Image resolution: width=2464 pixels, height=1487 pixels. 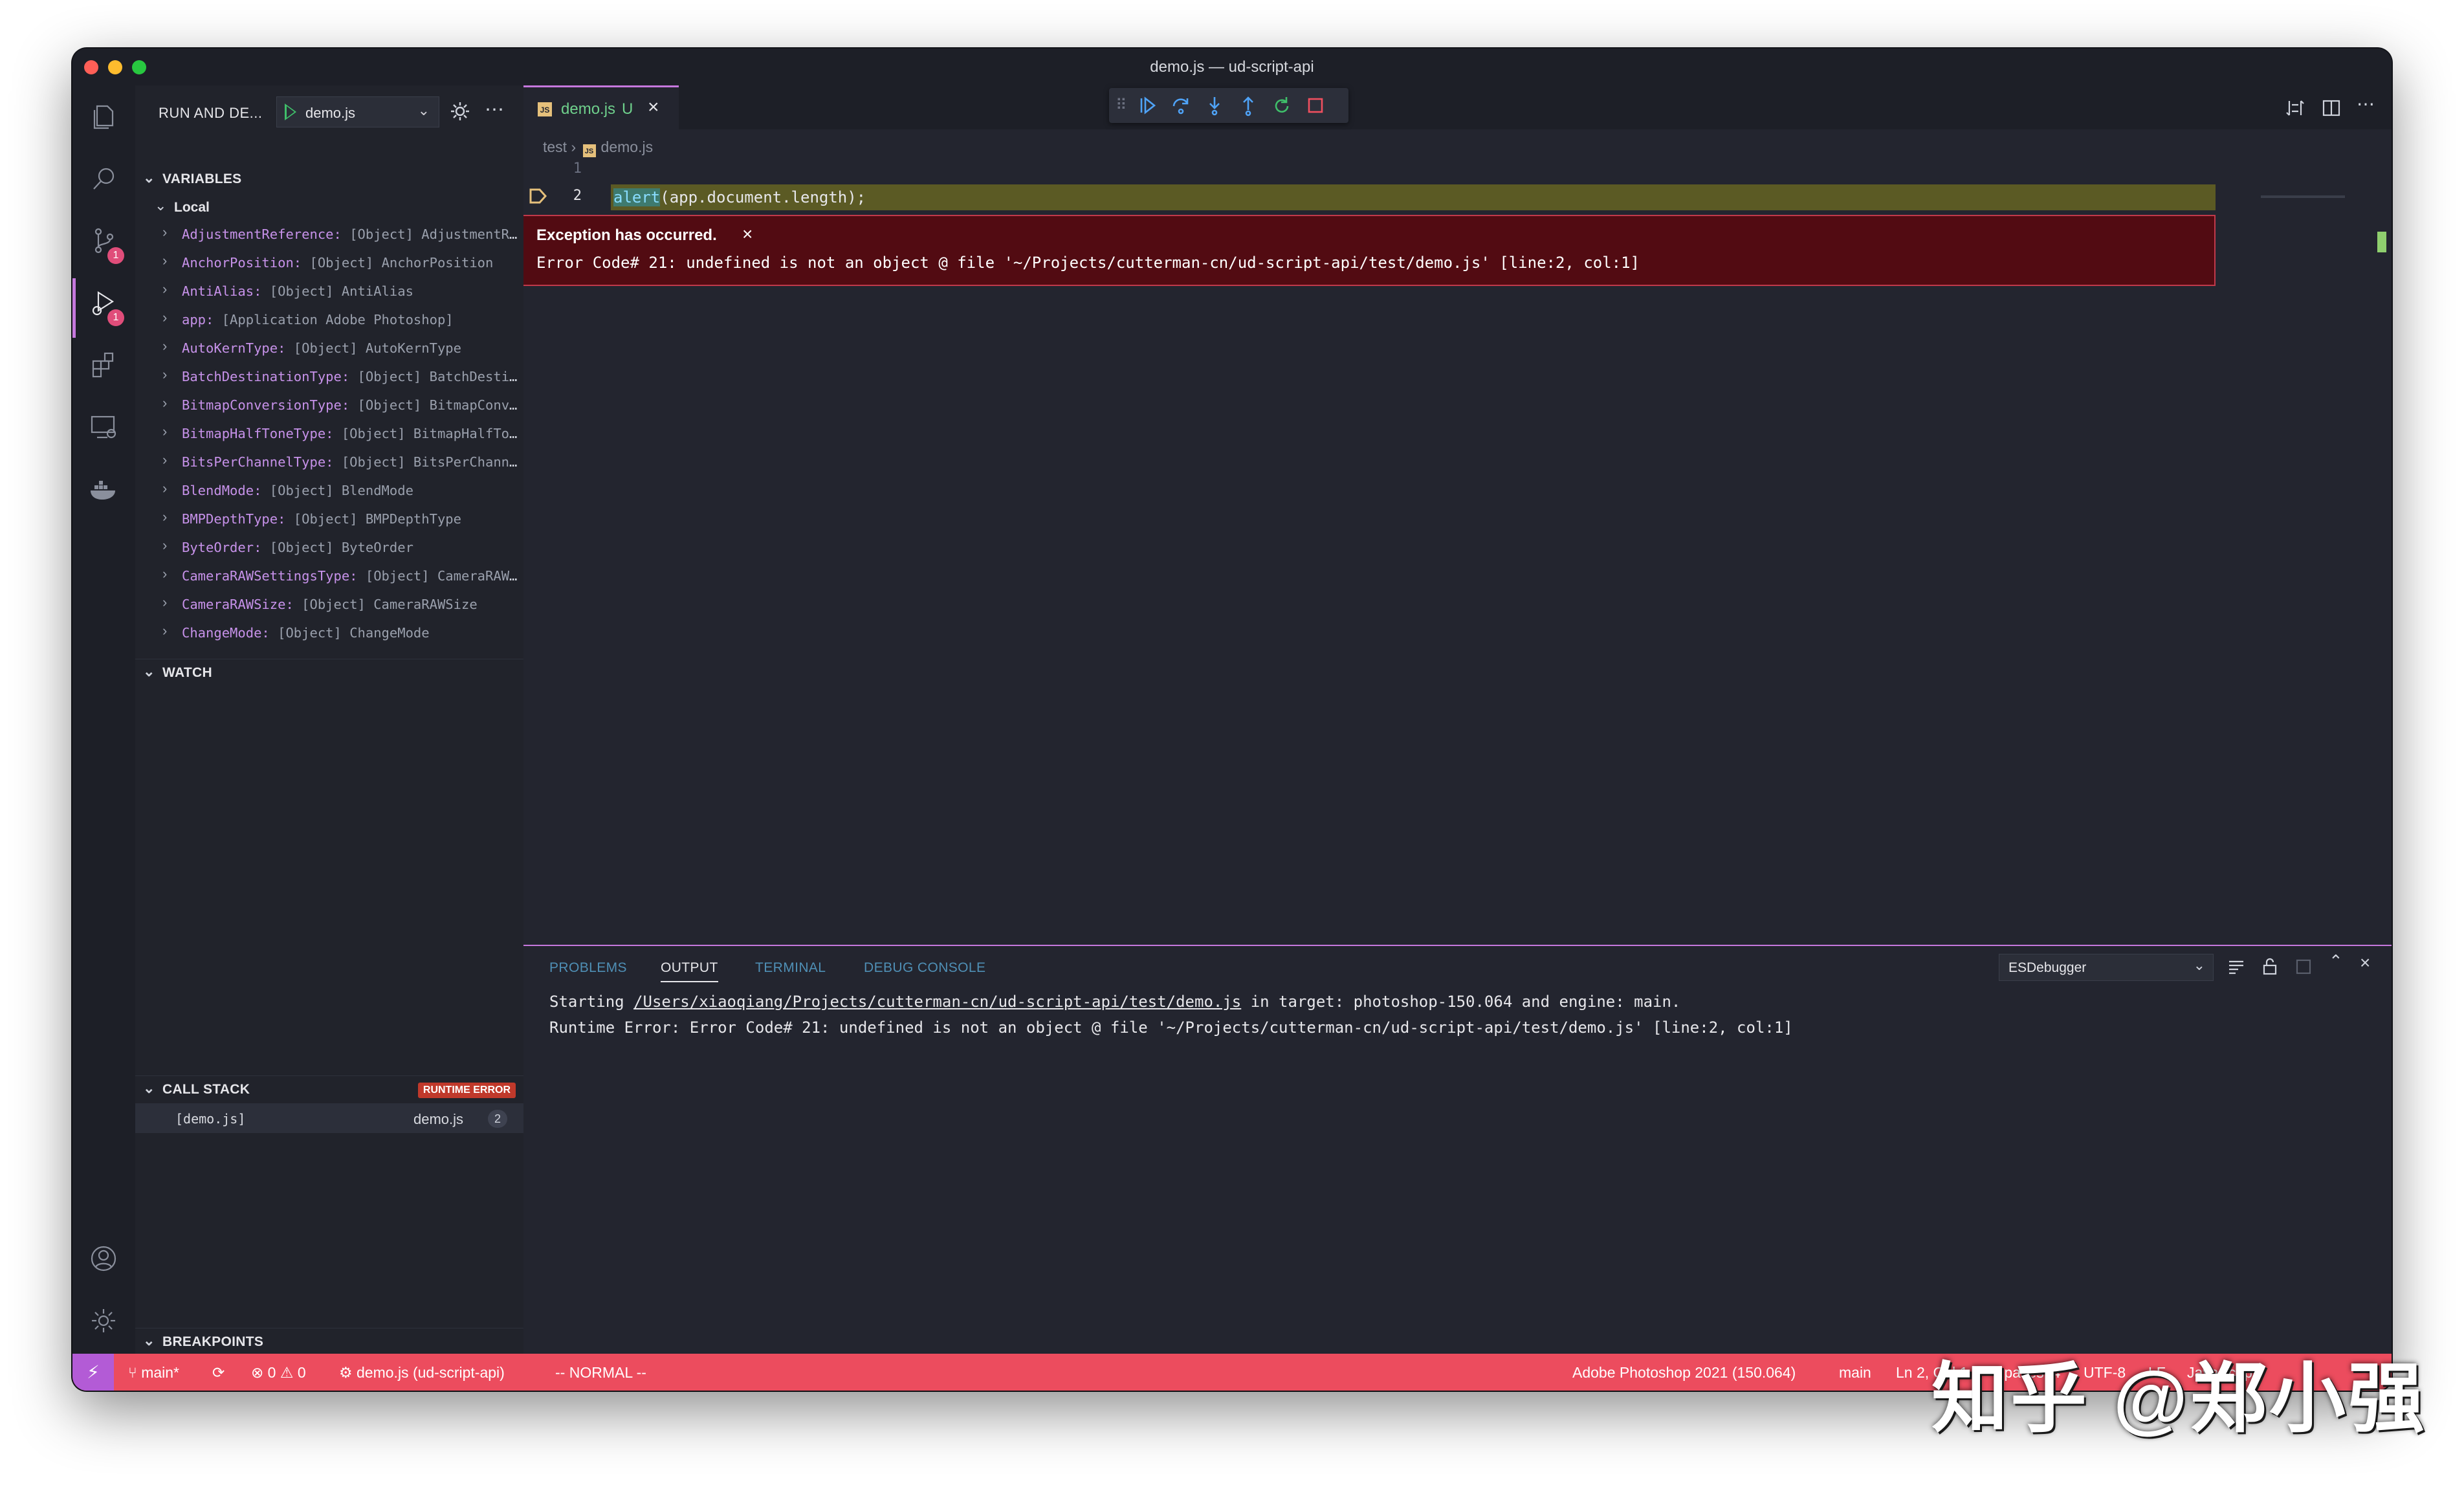 What do you see at coordinates (329, 291) in the screenshot?
I see `variable-row: › AntiAlias: [Object] AntiAlias` at bounding box center [329, 291].